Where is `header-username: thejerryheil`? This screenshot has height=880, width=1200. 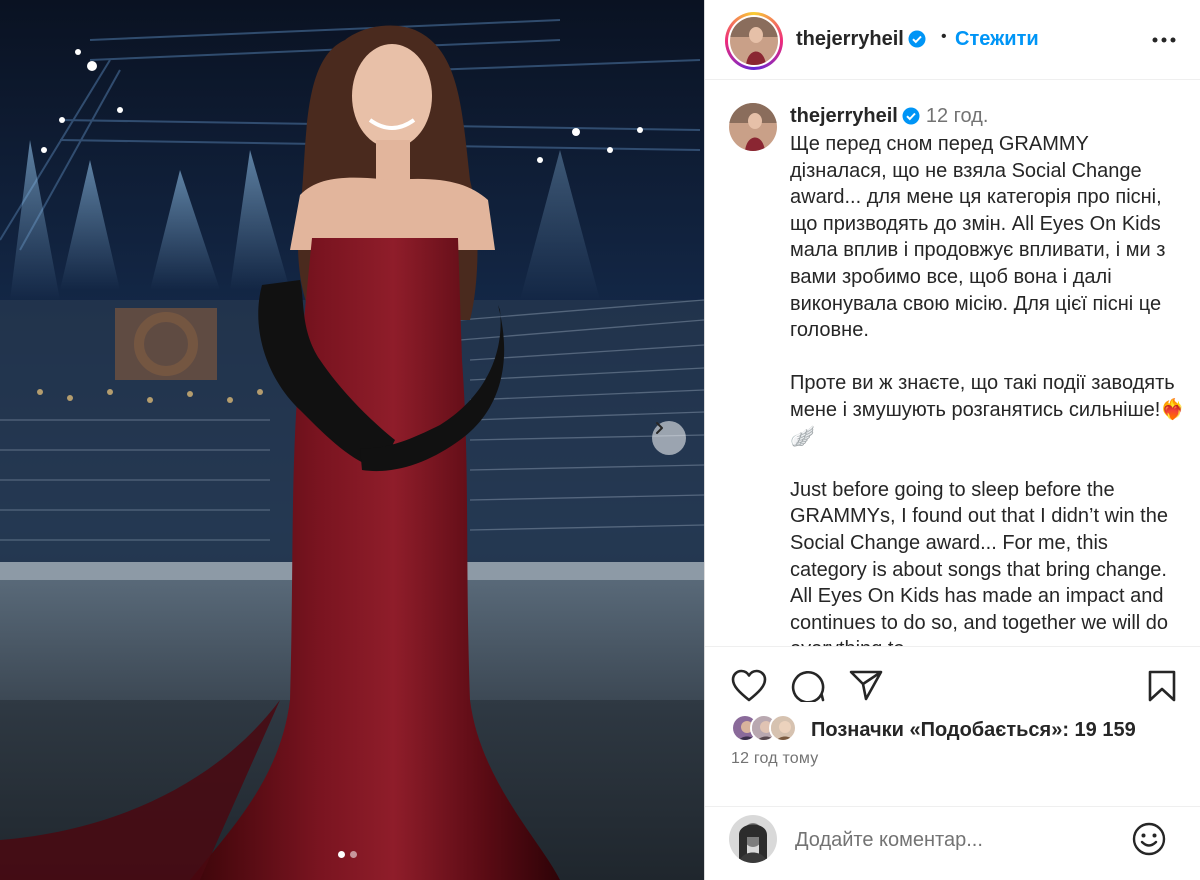 header-username: thejerryheil is located at coordinates (861, 39).